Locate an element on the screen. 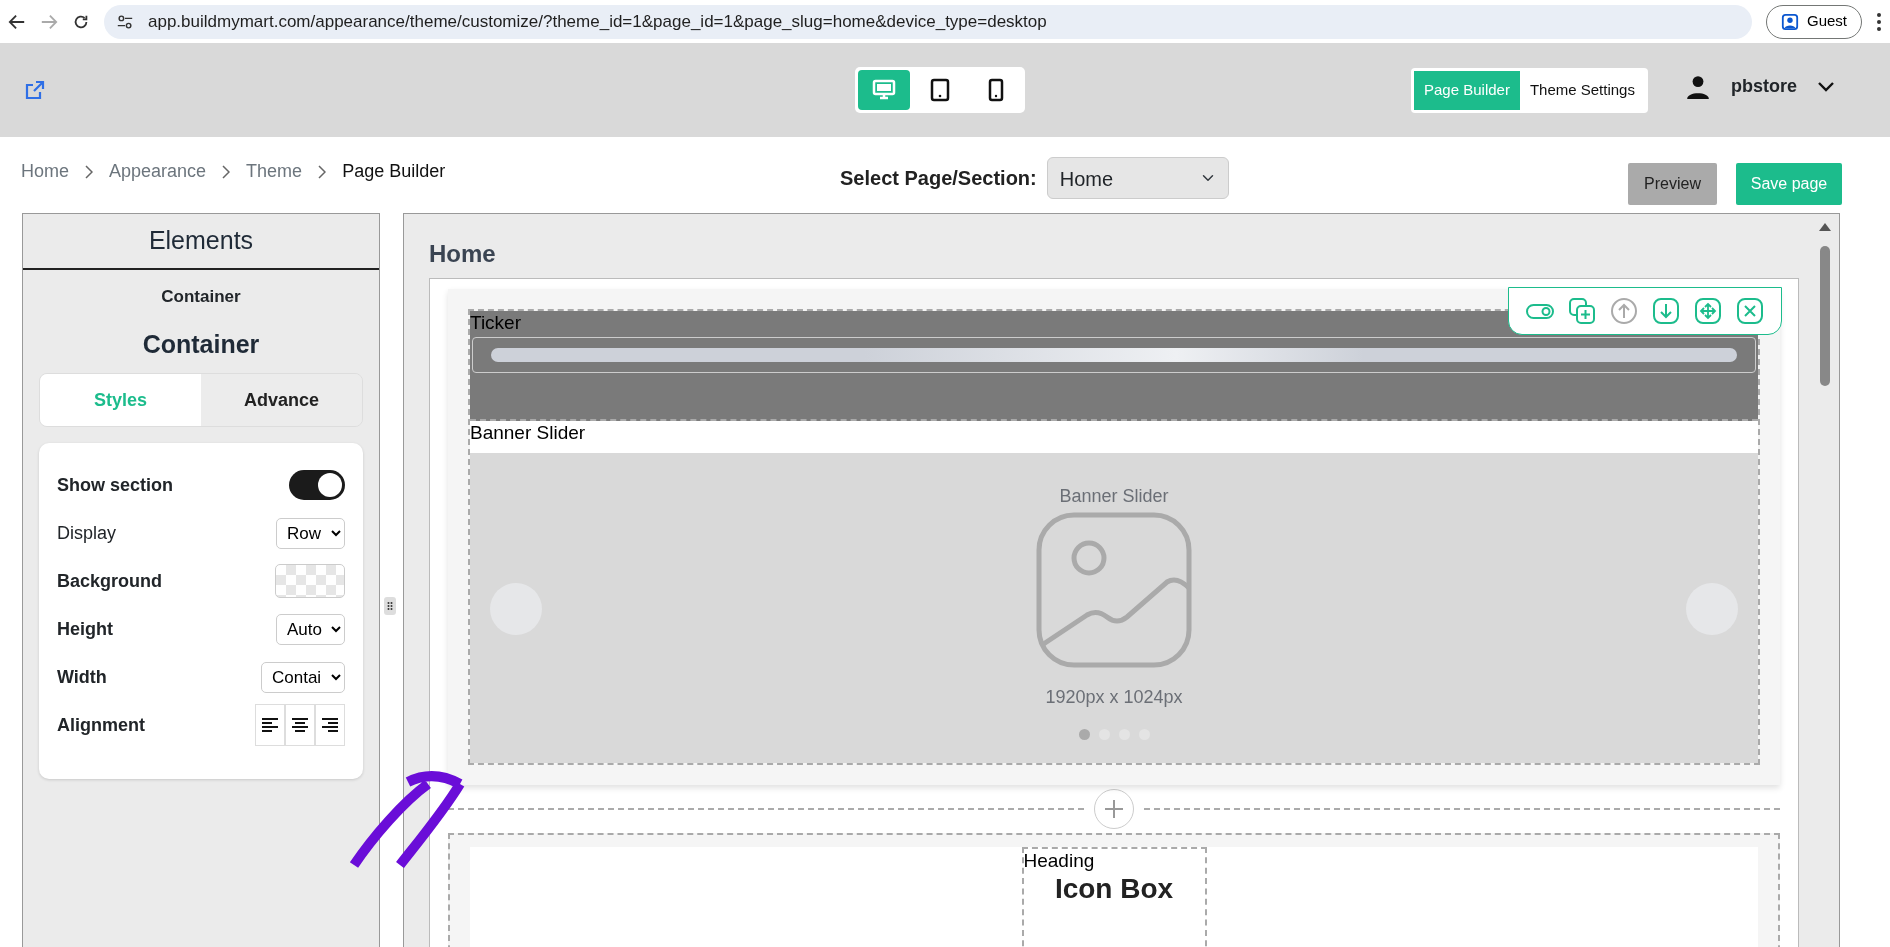 This screenshot has width=1890, height=947. section-label: Ticker is located at coordinates (496, 323).